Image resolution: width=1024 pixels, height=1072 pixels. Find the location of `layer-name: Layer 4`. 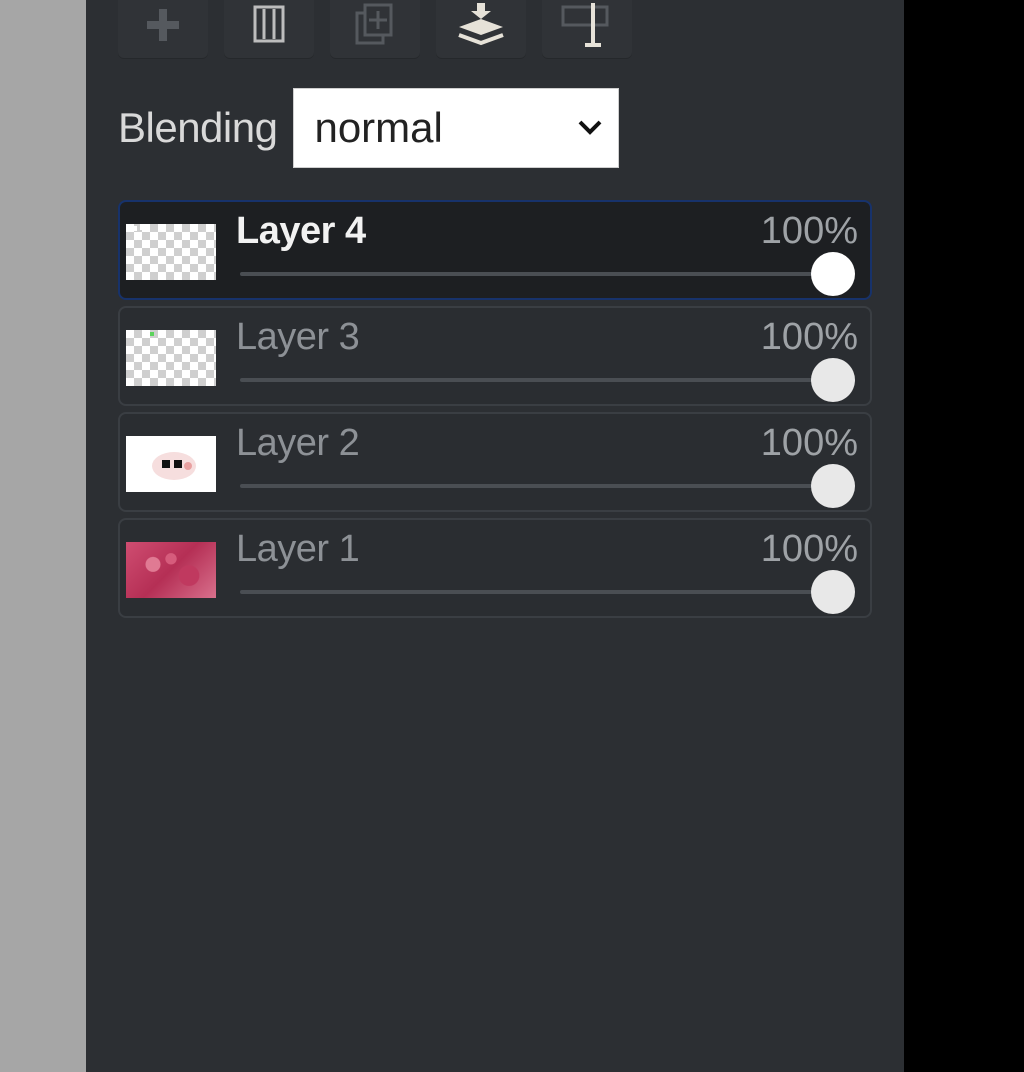

layer-name: Layer 4 is located at coordinates (301, 231).